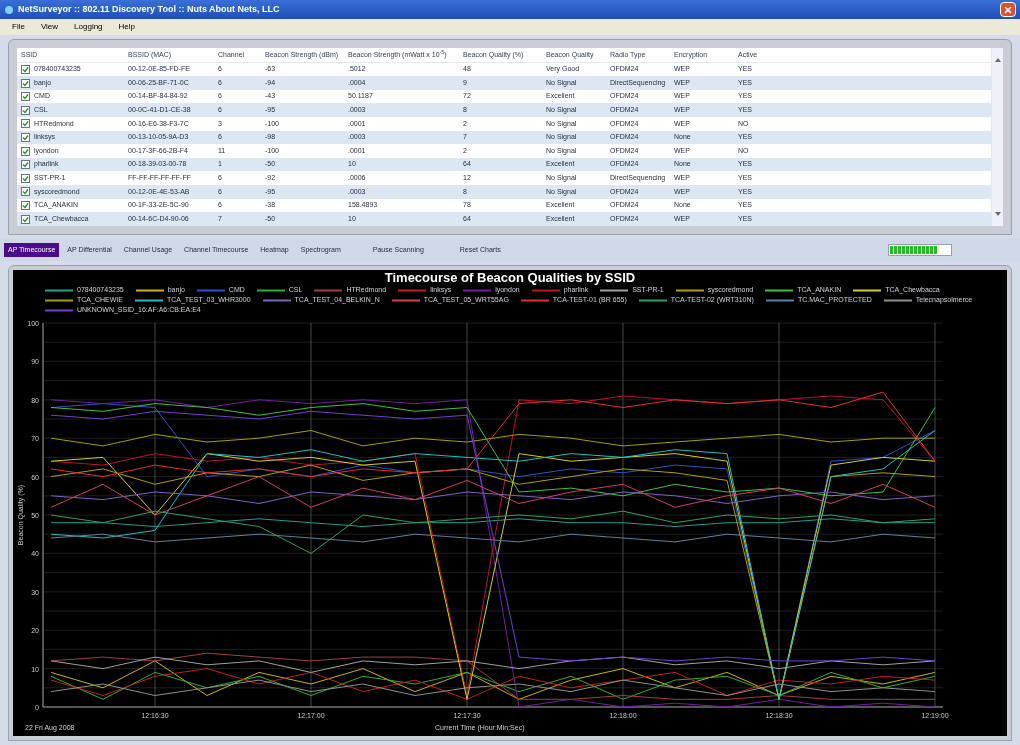 This screenshot has width=1020, height=745. I want to click on menu-item: Help, so click(127, 27).